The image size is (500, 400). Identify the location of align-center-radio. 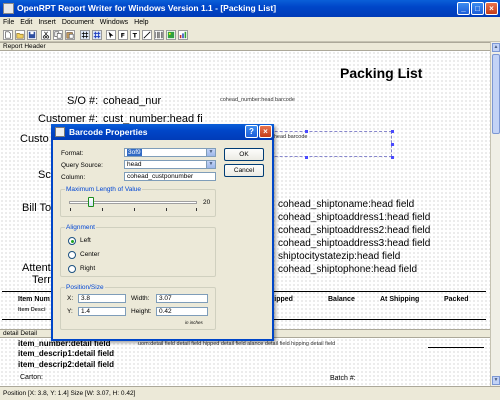
(72, 255).